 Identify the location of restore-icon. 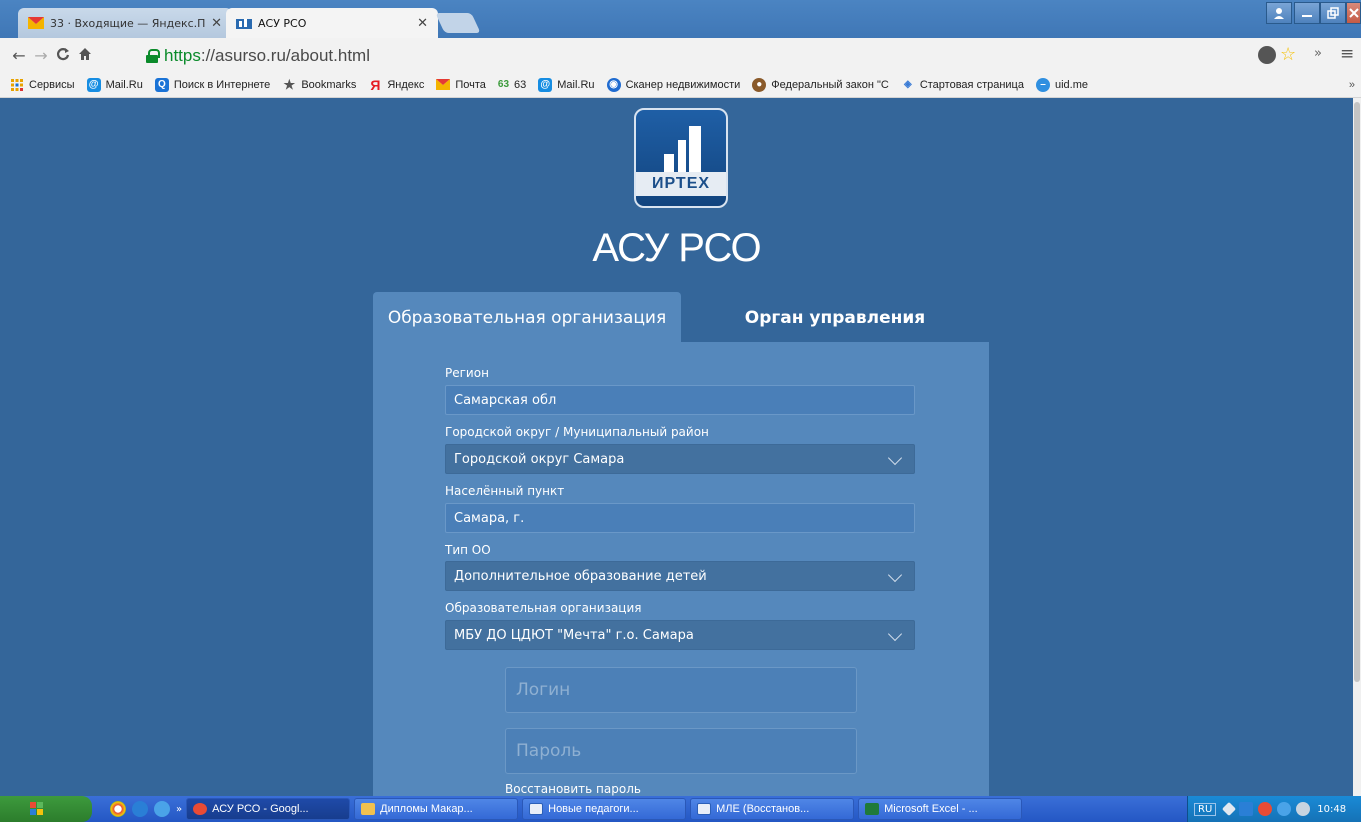
(1333, 13).